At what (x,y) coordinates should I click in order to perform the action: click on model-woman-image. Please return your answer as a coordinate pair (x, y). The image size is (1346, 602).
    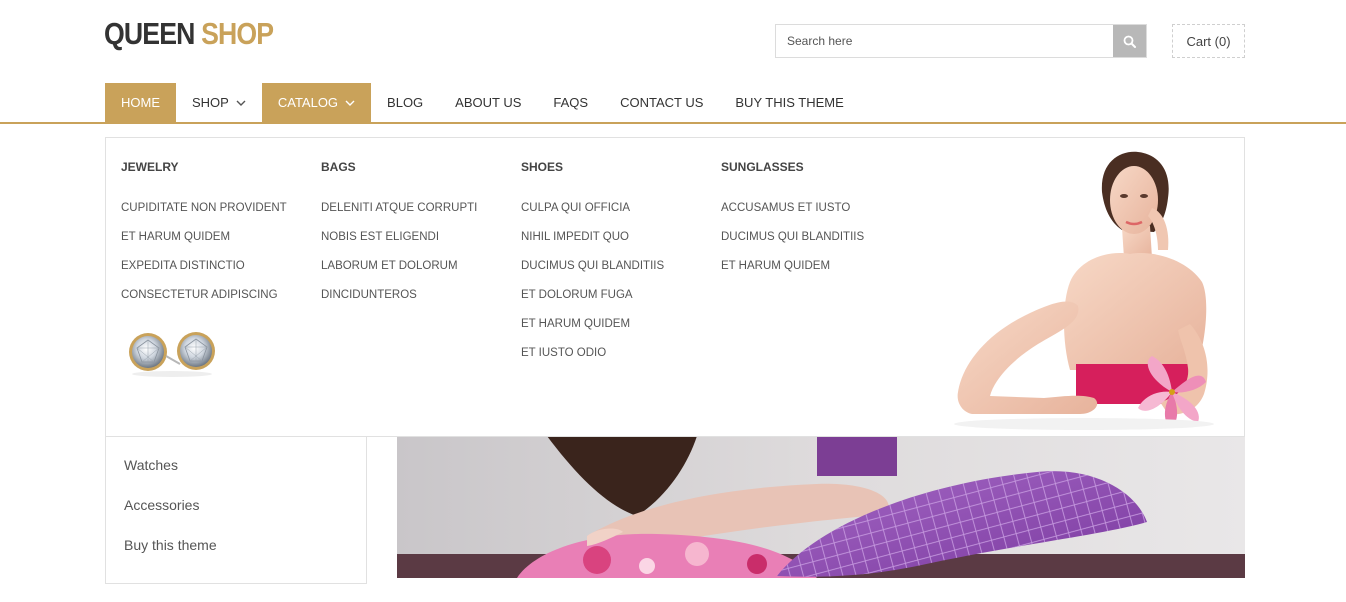
    Looking at the image, I should click on (1084, 290).